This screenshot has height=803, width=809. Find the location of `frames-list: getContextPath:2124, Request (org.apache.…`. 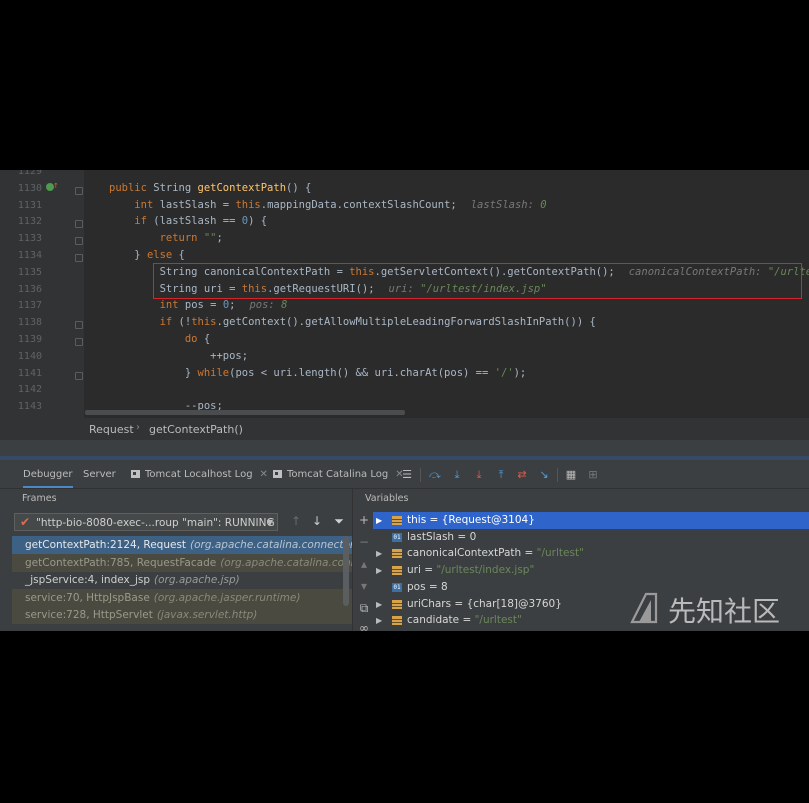

frames-list: getContextPath:2124, Request (org.apache.… is located at coordinates (182, 583).